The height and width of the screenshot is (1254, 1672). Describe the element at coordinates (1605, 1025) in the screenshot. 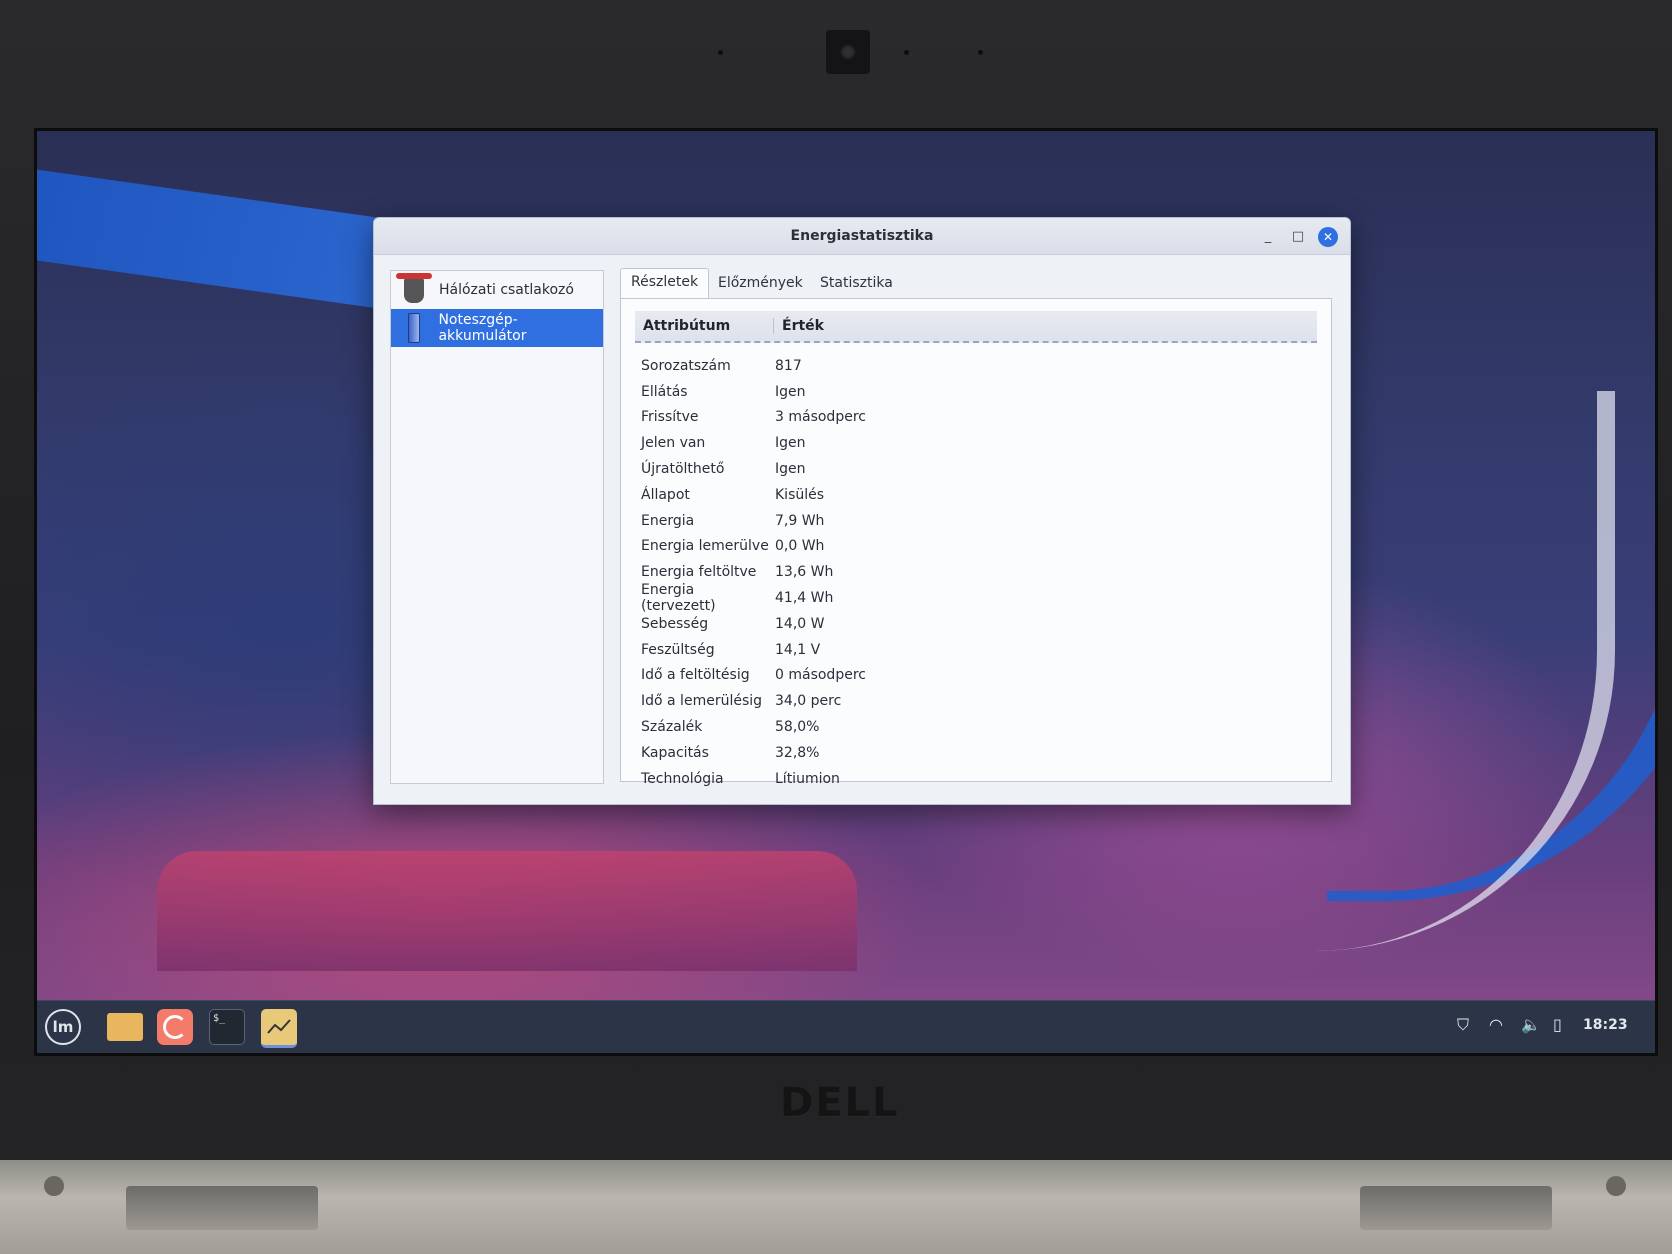

I see `clock: 18:23` at that location.